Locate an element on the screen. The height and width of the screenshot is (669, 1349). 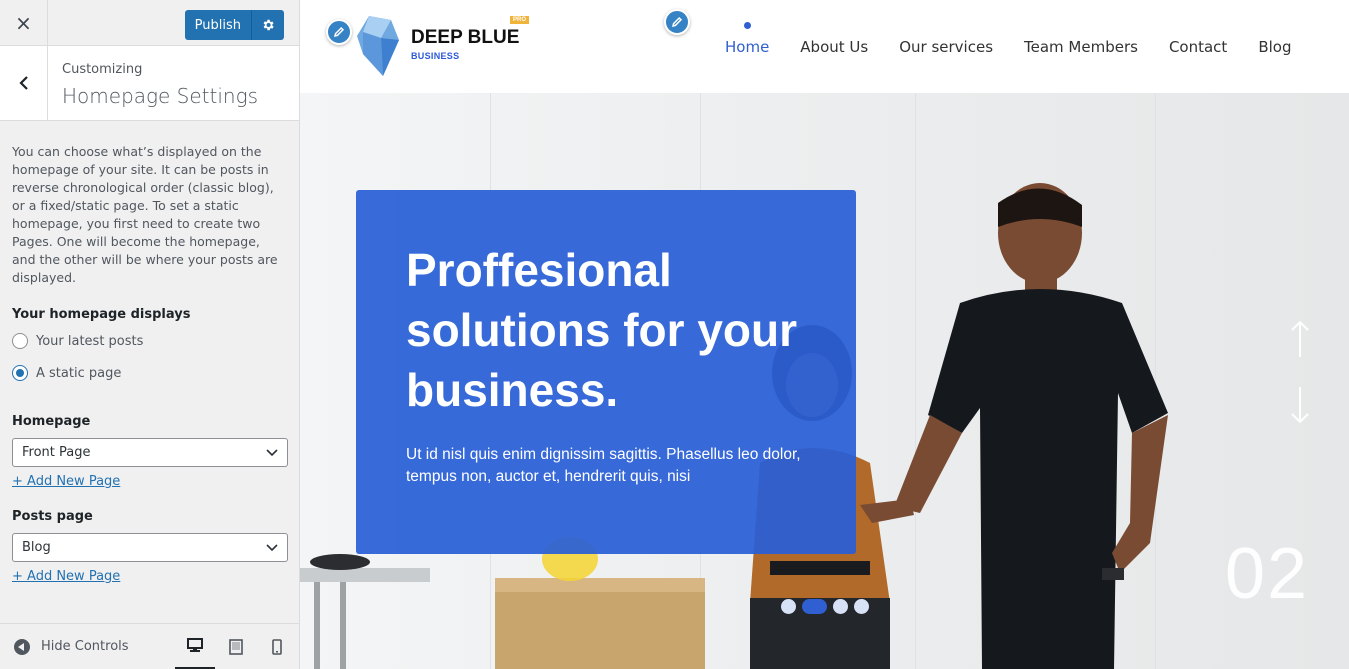
desktop-preview-button is located at coordinates (195, 646).